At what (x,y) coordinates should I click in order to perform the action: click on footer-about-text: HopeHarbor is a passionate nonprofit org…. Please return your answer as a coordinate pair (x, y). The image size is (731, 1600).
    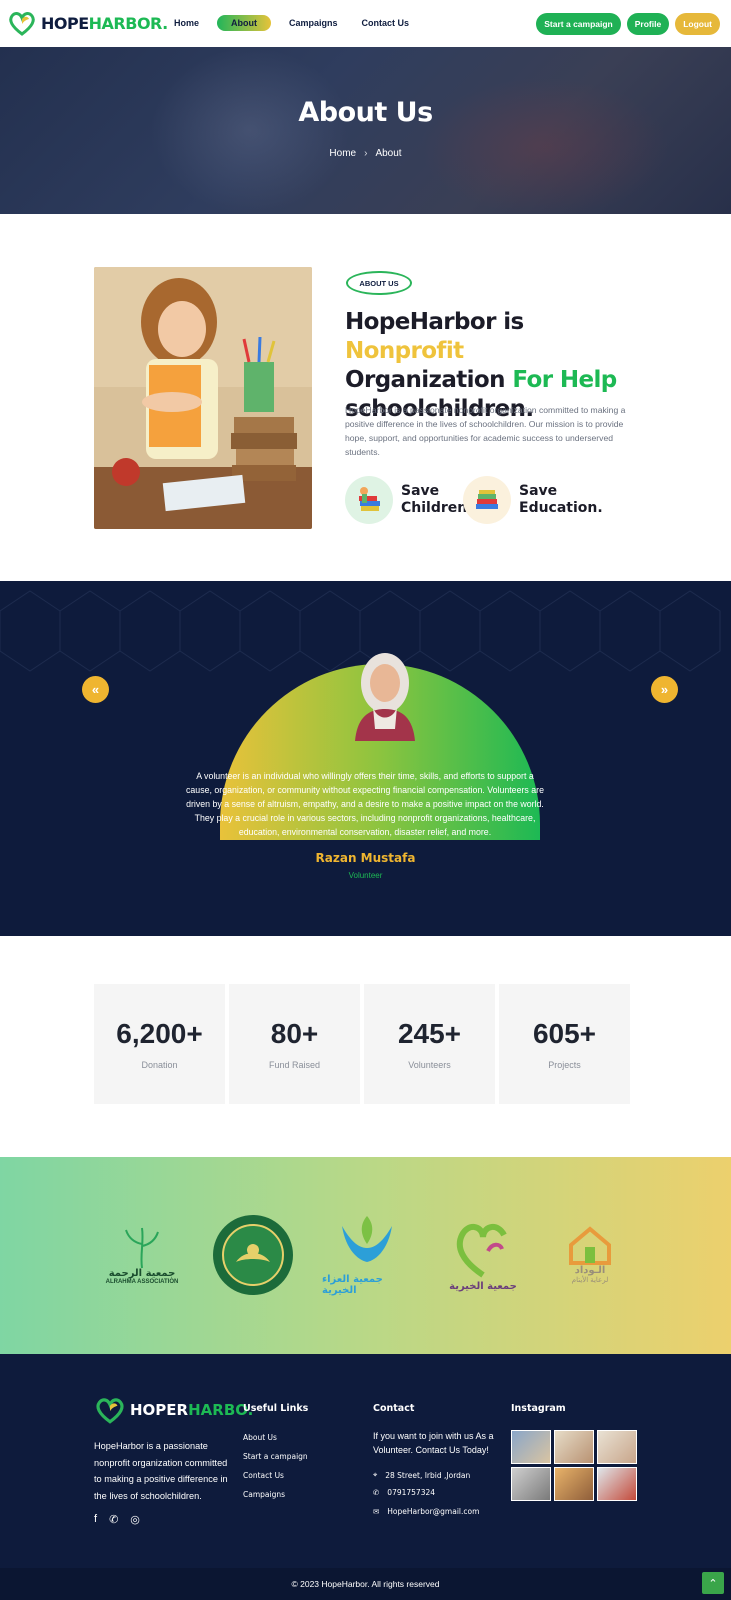
    Looking at the image, I should click on (161, 1471).